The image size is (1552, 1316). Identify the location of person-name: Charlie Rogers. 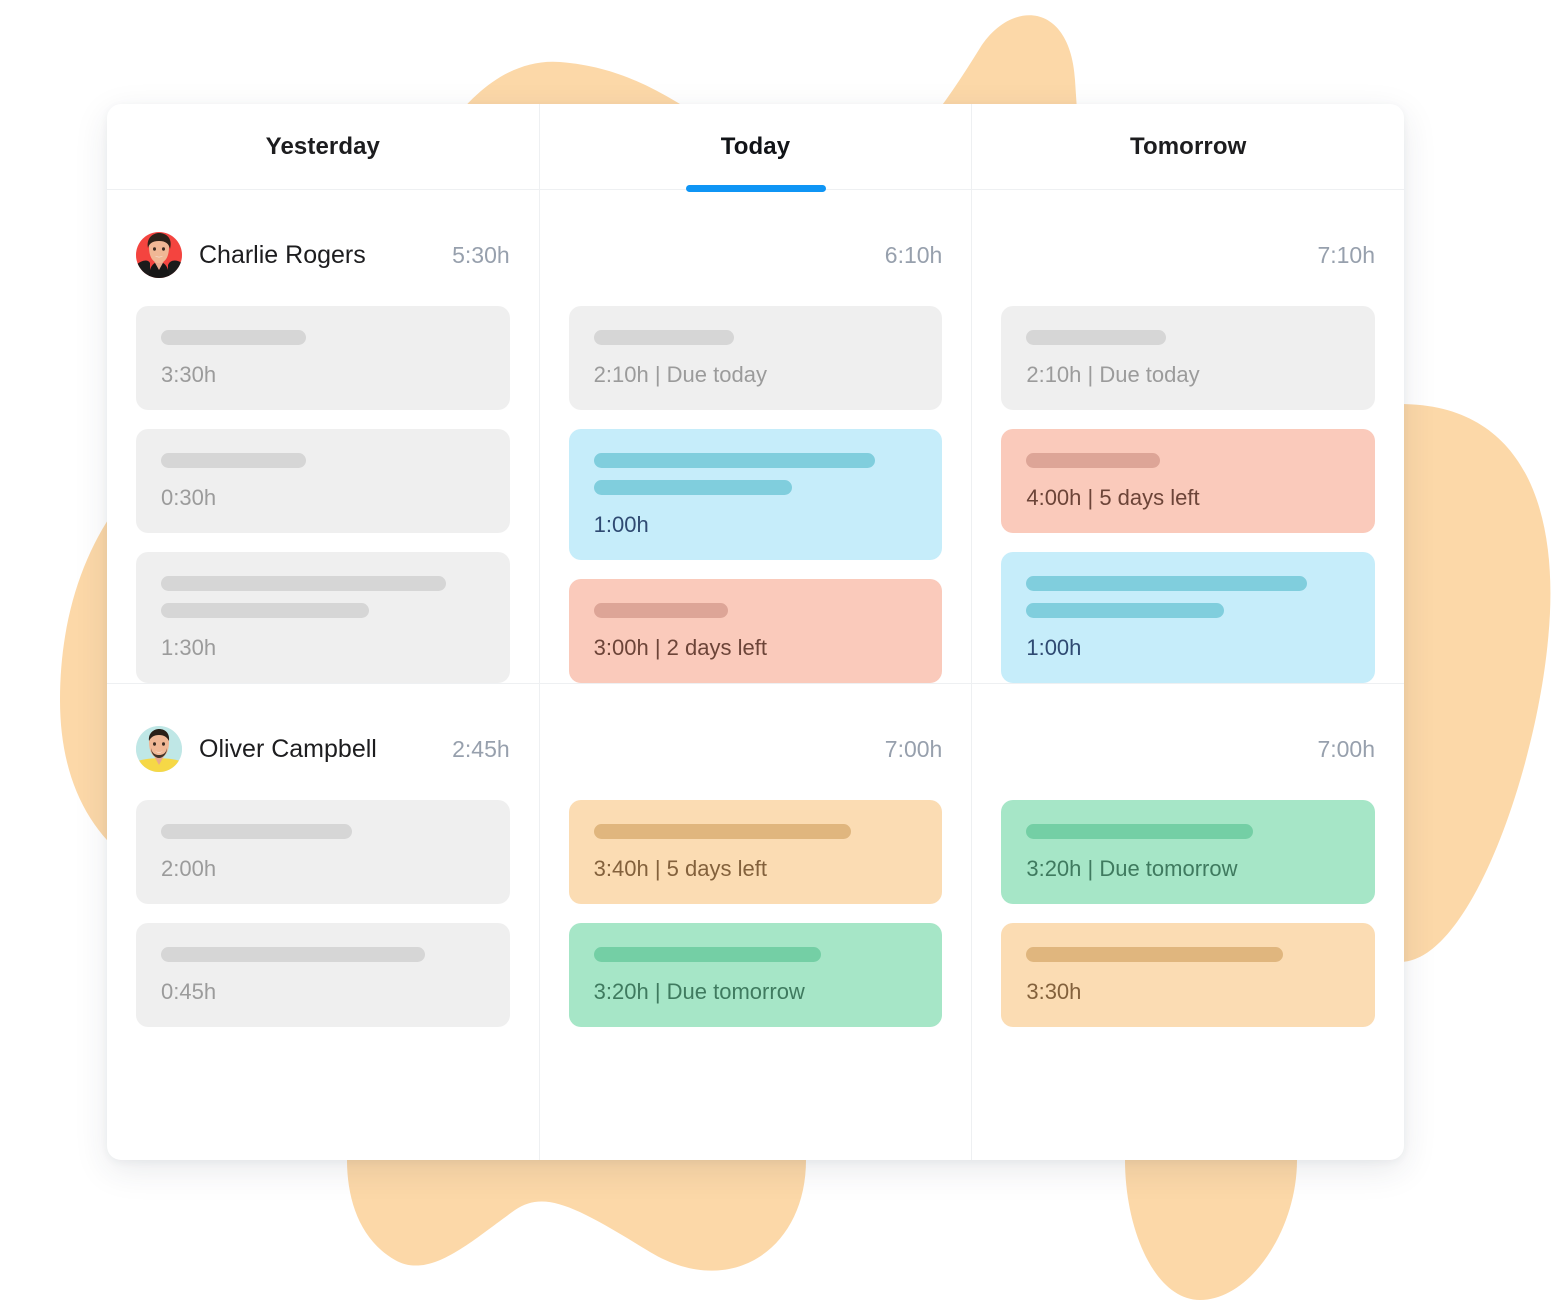
(282, 254).